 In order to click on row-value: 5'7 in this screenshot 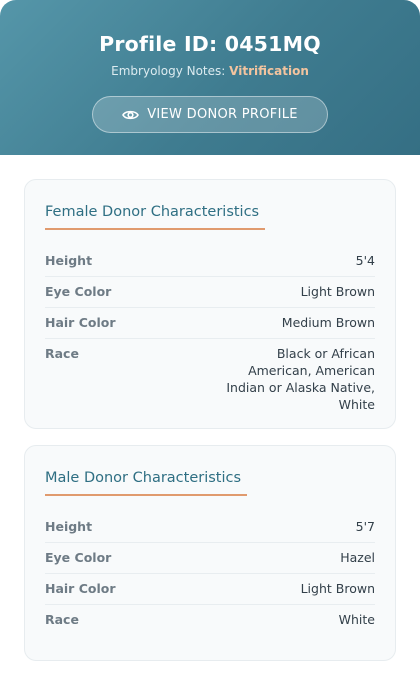, I will do `click(365, 526)`.